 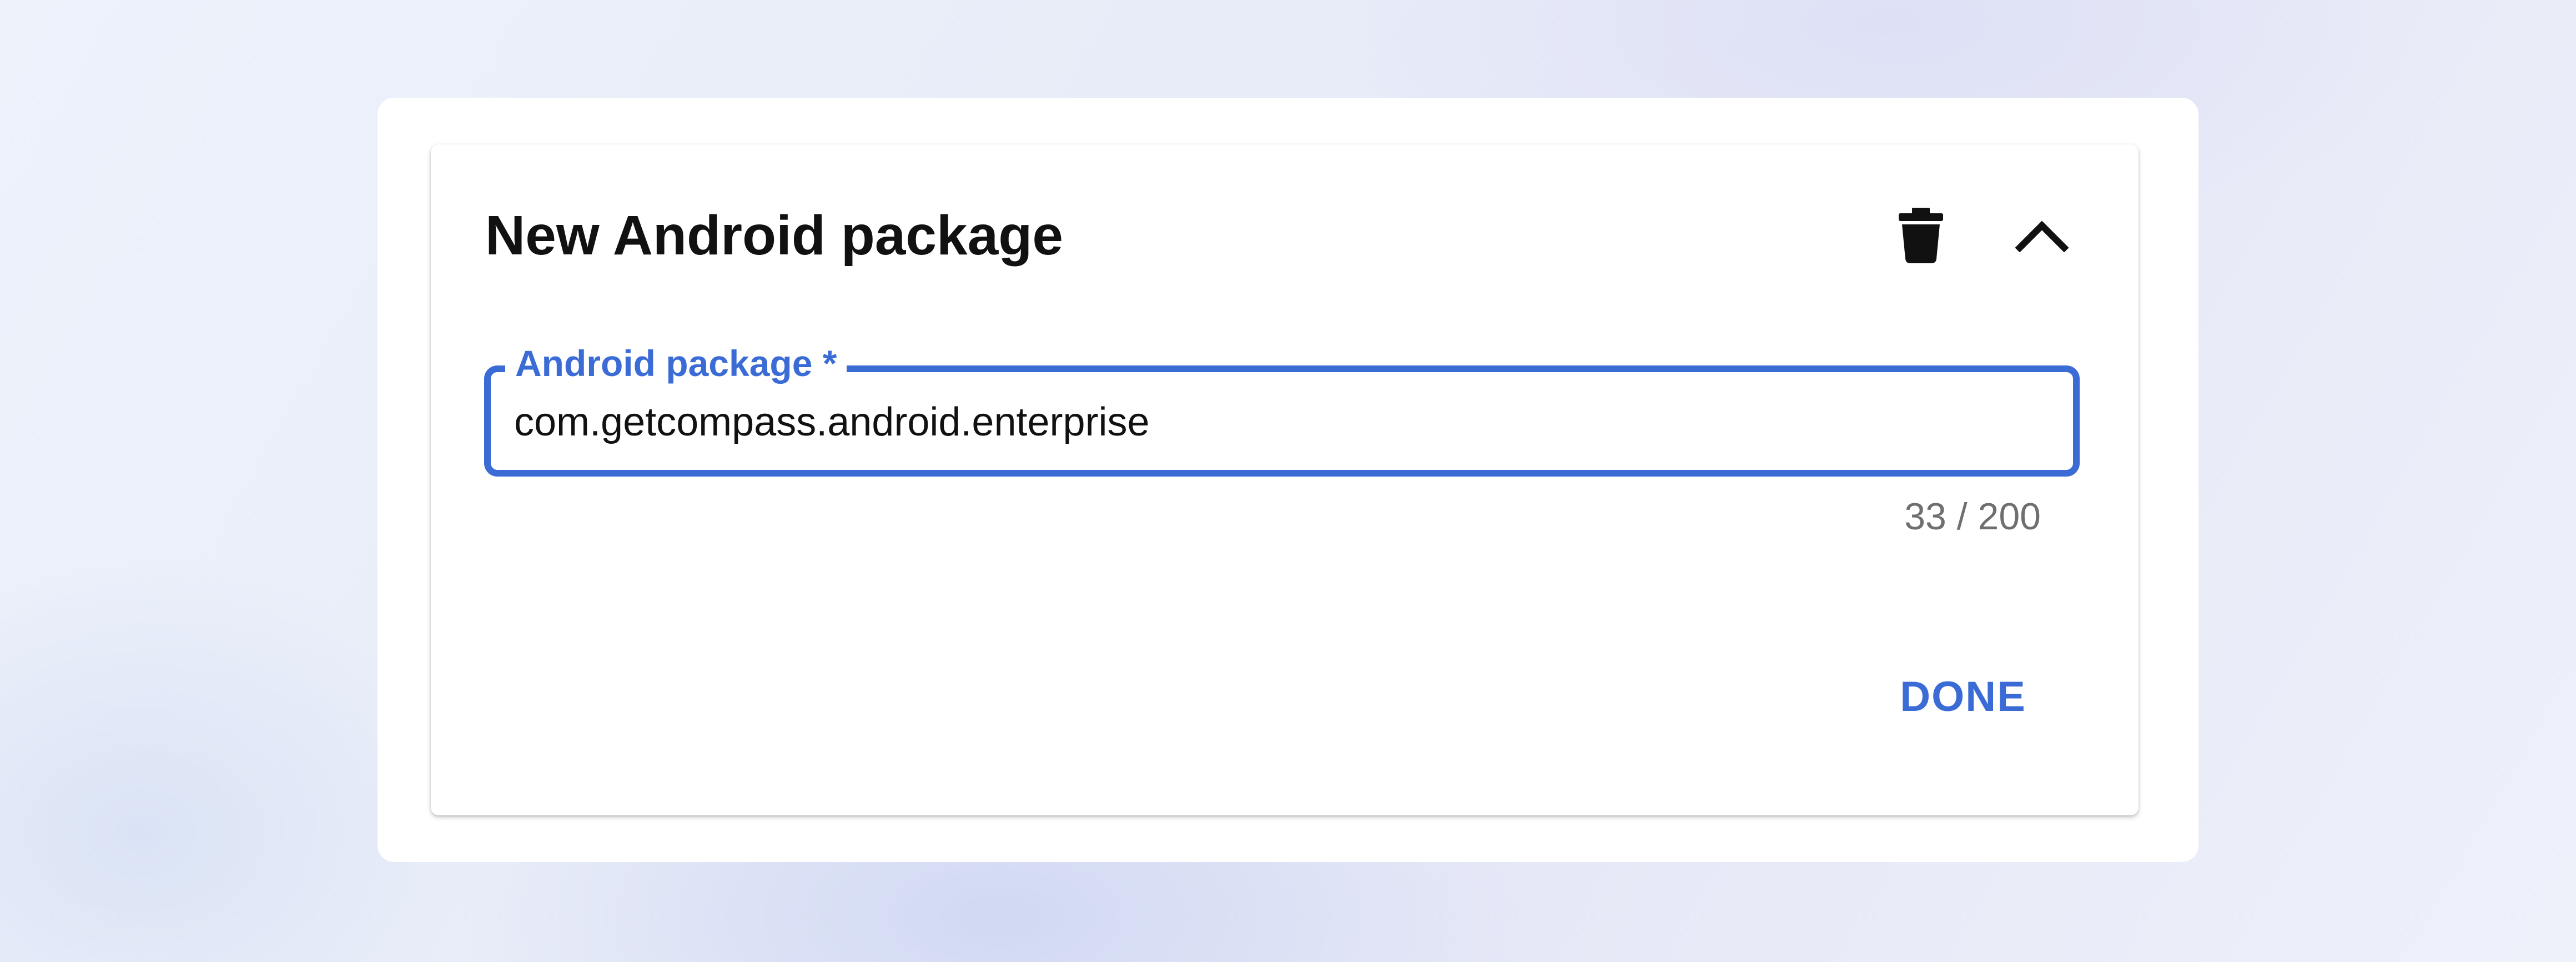 What do you see at coordinates (1963, 696) in the screenshot?
I see `done-button: DONE` at bounding box center [1963, 696].